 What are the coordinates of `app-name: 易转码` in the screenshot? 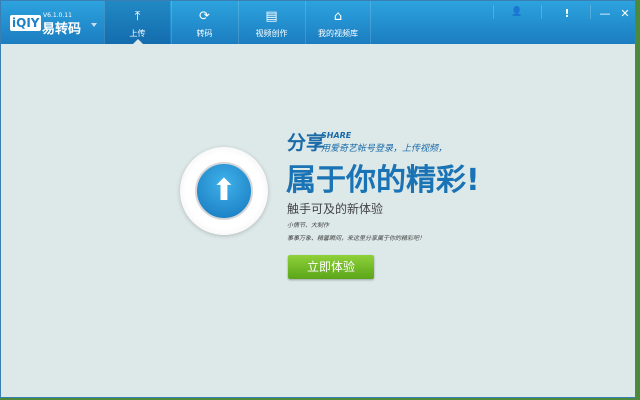 It's located at (62, 29).